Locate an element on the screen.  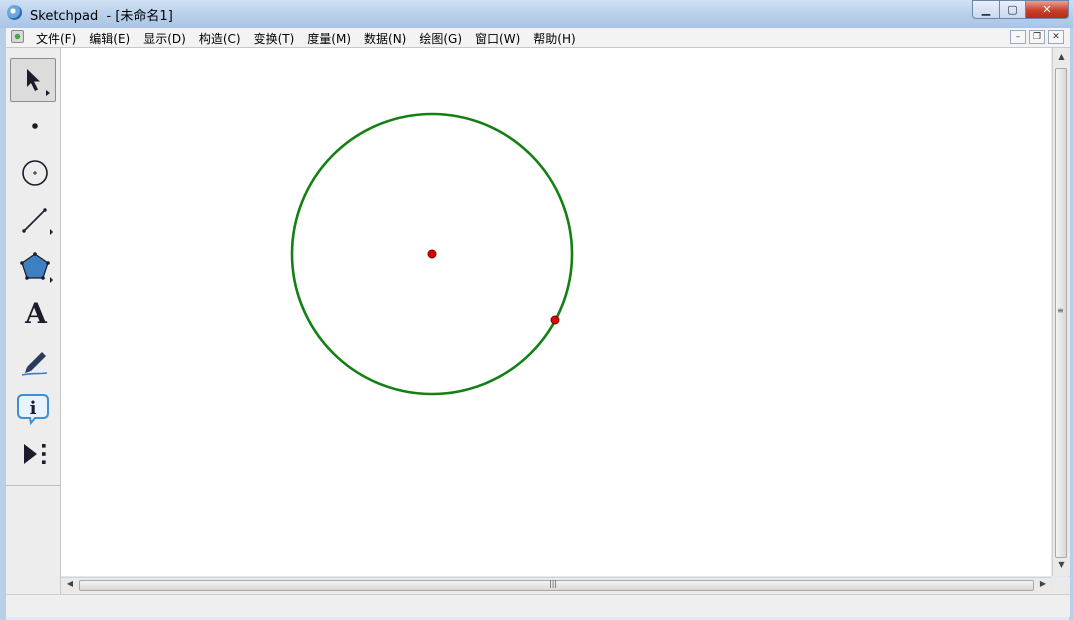
window-controls: ▁ ▢ ✕ is located at coordinates (1020, 9).